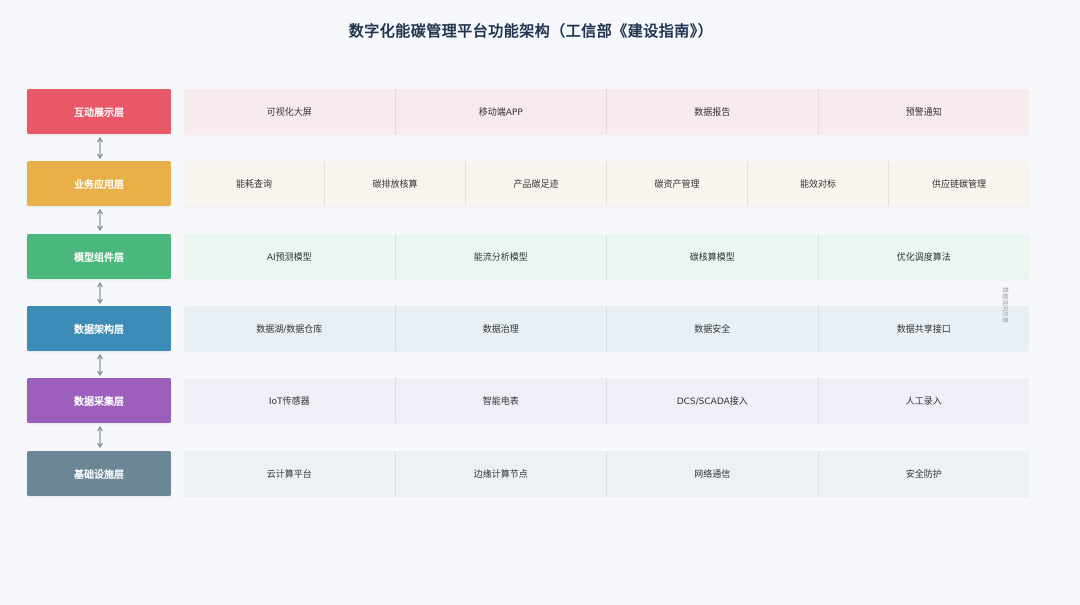 The height and width of the screenshot is (605, 1080). What do you see at coordinates (1004, 305) in the screenshot?
I see `side-note: 数据流向示意` at bounding box center [1004, 305].